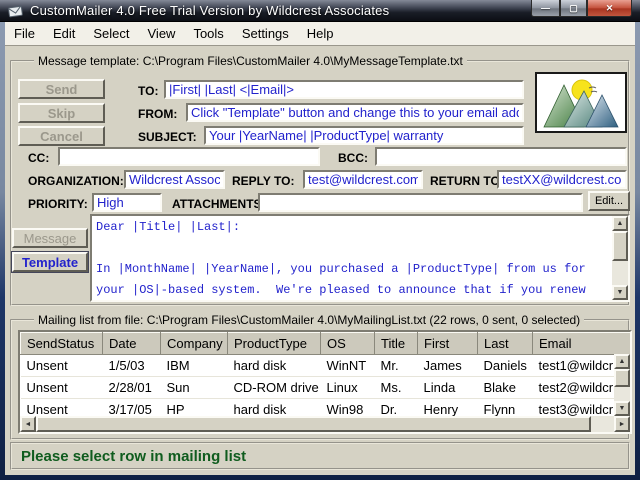 The height and width of the screenshot is (480, 640). Describe the element at coordinates (131, 343) in the screenshot. I see `column-header-date: Date` at that location.